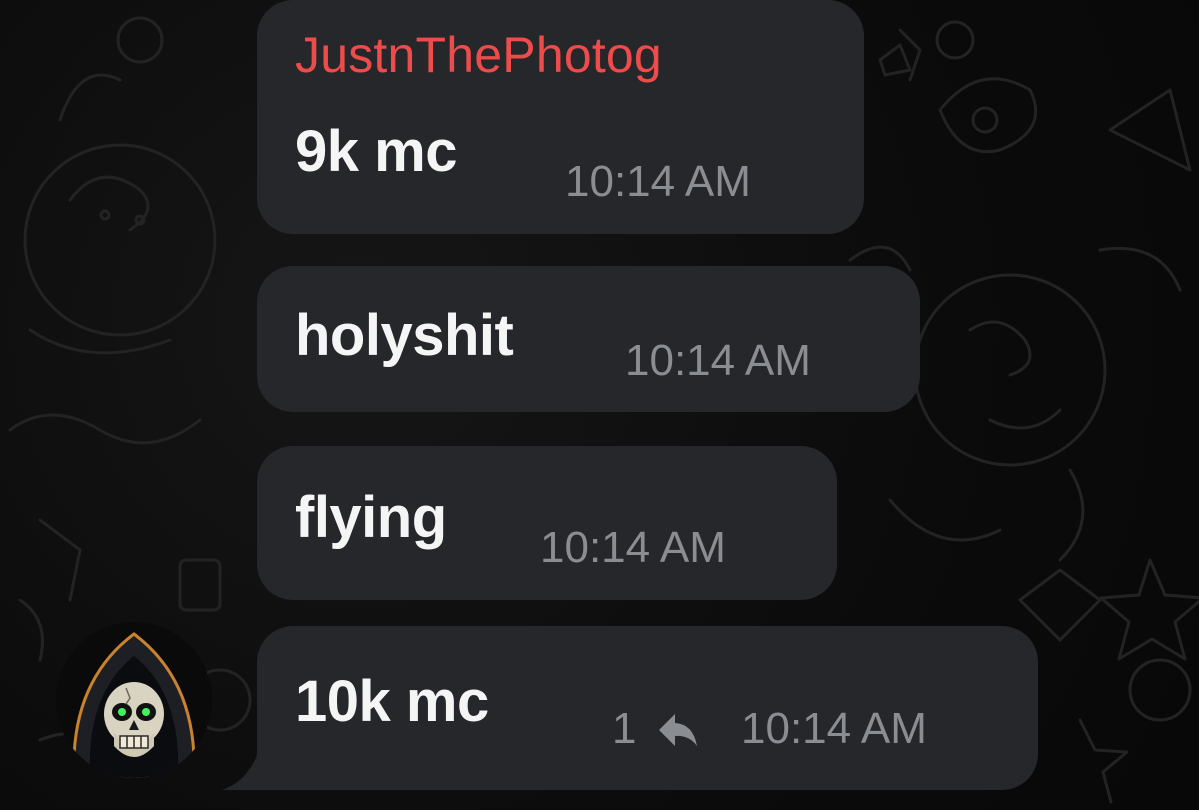 Image resolution: width=1199 pixels, height=810 pixels. Describe the element at coordinates (404, 335) in the screenshot. I see `message-text: holyshit` at that location.